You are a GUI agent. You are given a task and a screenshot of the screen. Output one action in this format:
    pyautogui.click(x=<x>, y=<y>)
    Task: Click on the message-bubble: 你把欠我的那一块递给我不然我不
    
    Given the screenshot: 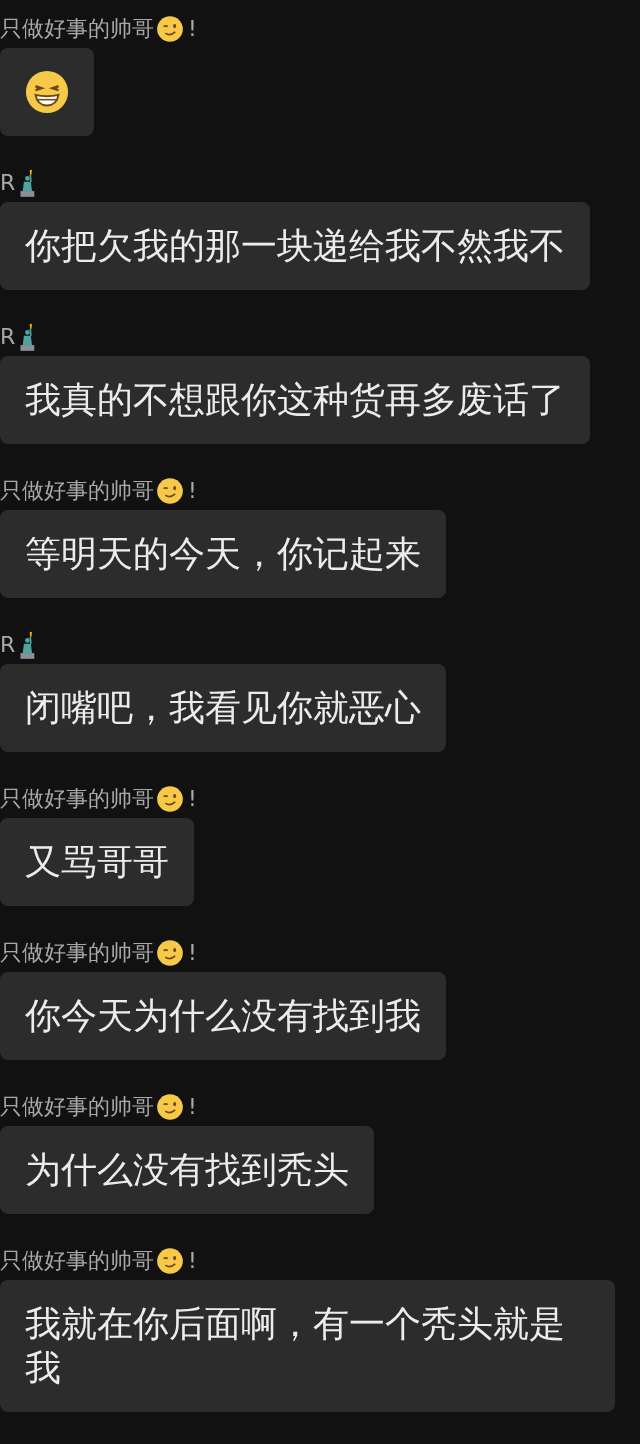 What is the action you would take?
    pyautogui.click(x=295, y=246)
    